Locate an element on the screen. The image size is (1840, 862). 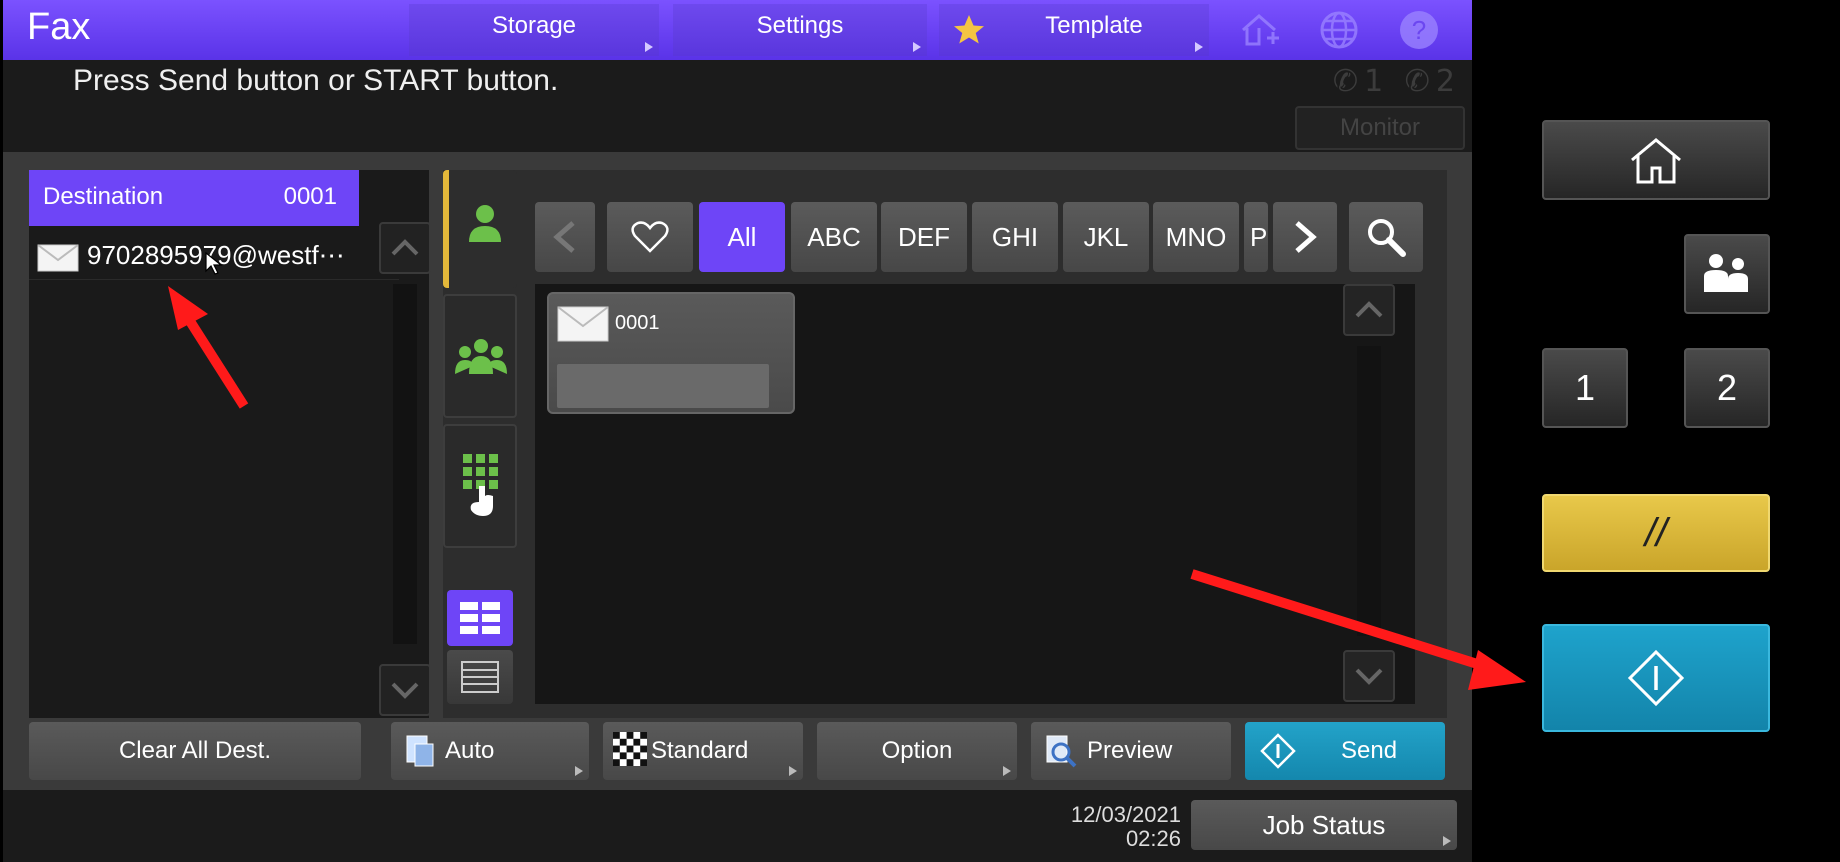
chevron-down-icon is located at coordinates (1369, 676).